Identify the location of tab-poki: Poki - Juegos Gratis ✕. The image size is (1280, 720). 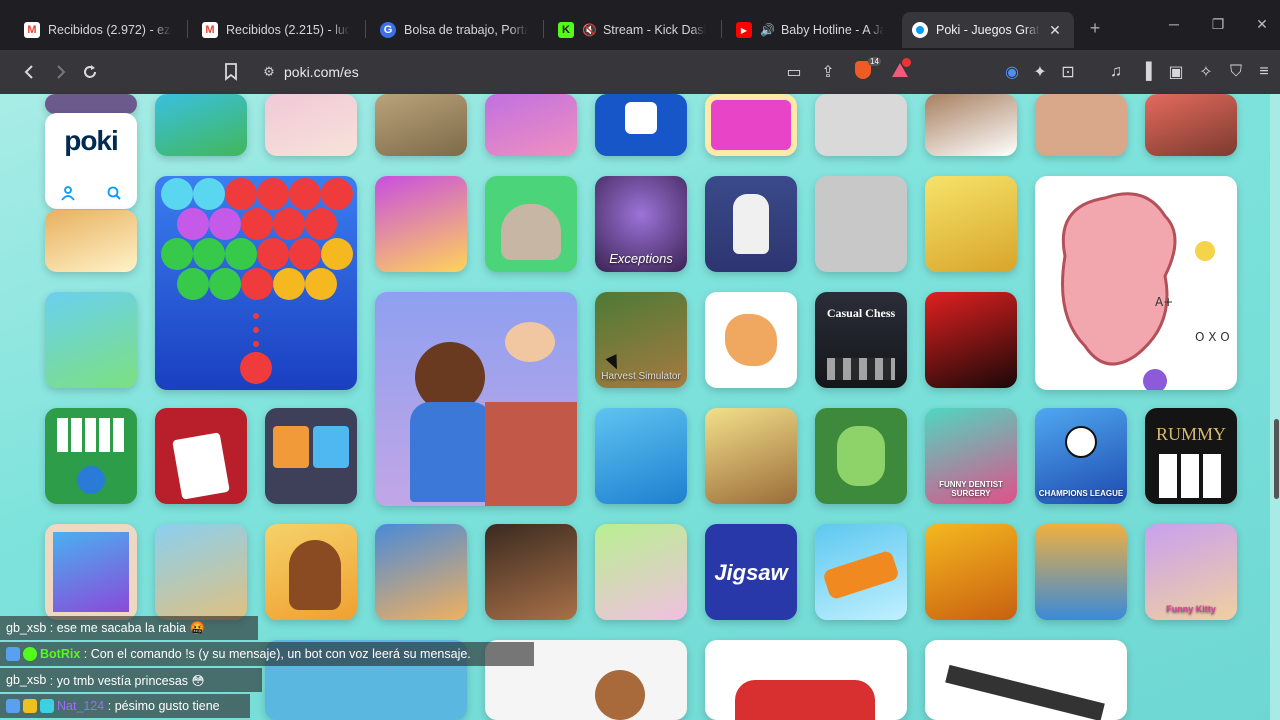
(988, 30).